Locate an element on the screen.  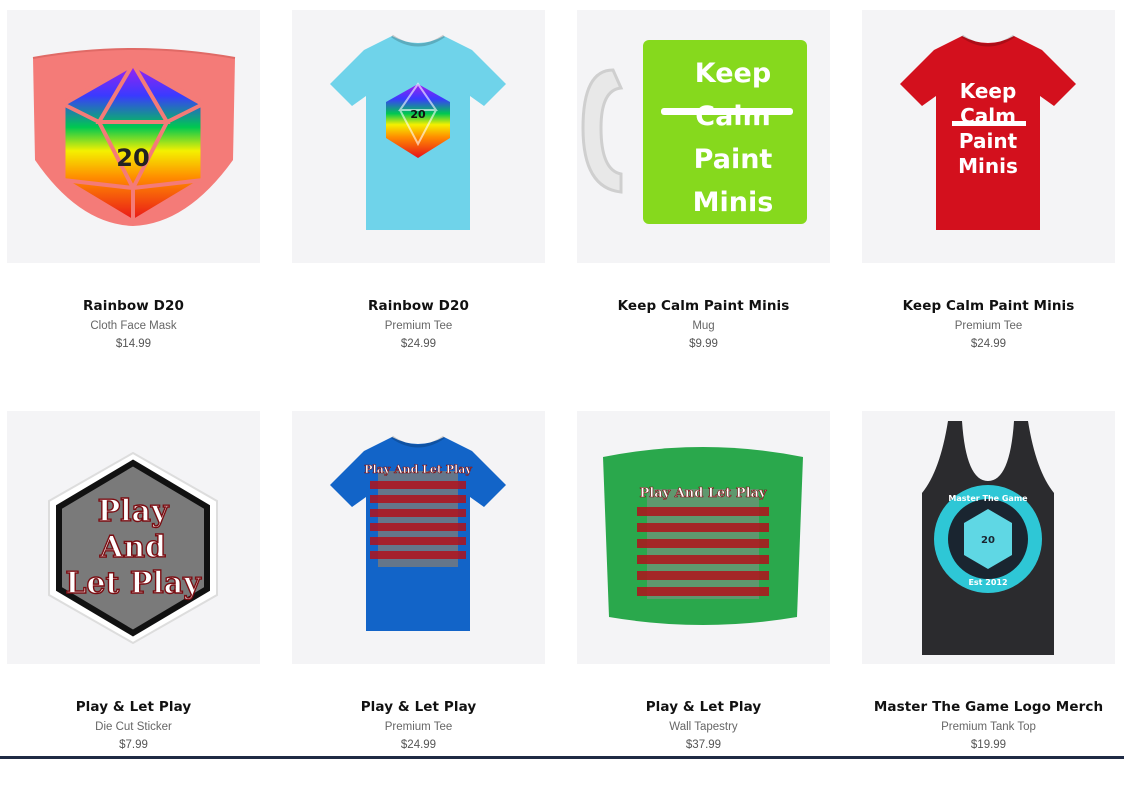
rainbow-d20-mask-image: 20 is located at coordinates (134, 137).